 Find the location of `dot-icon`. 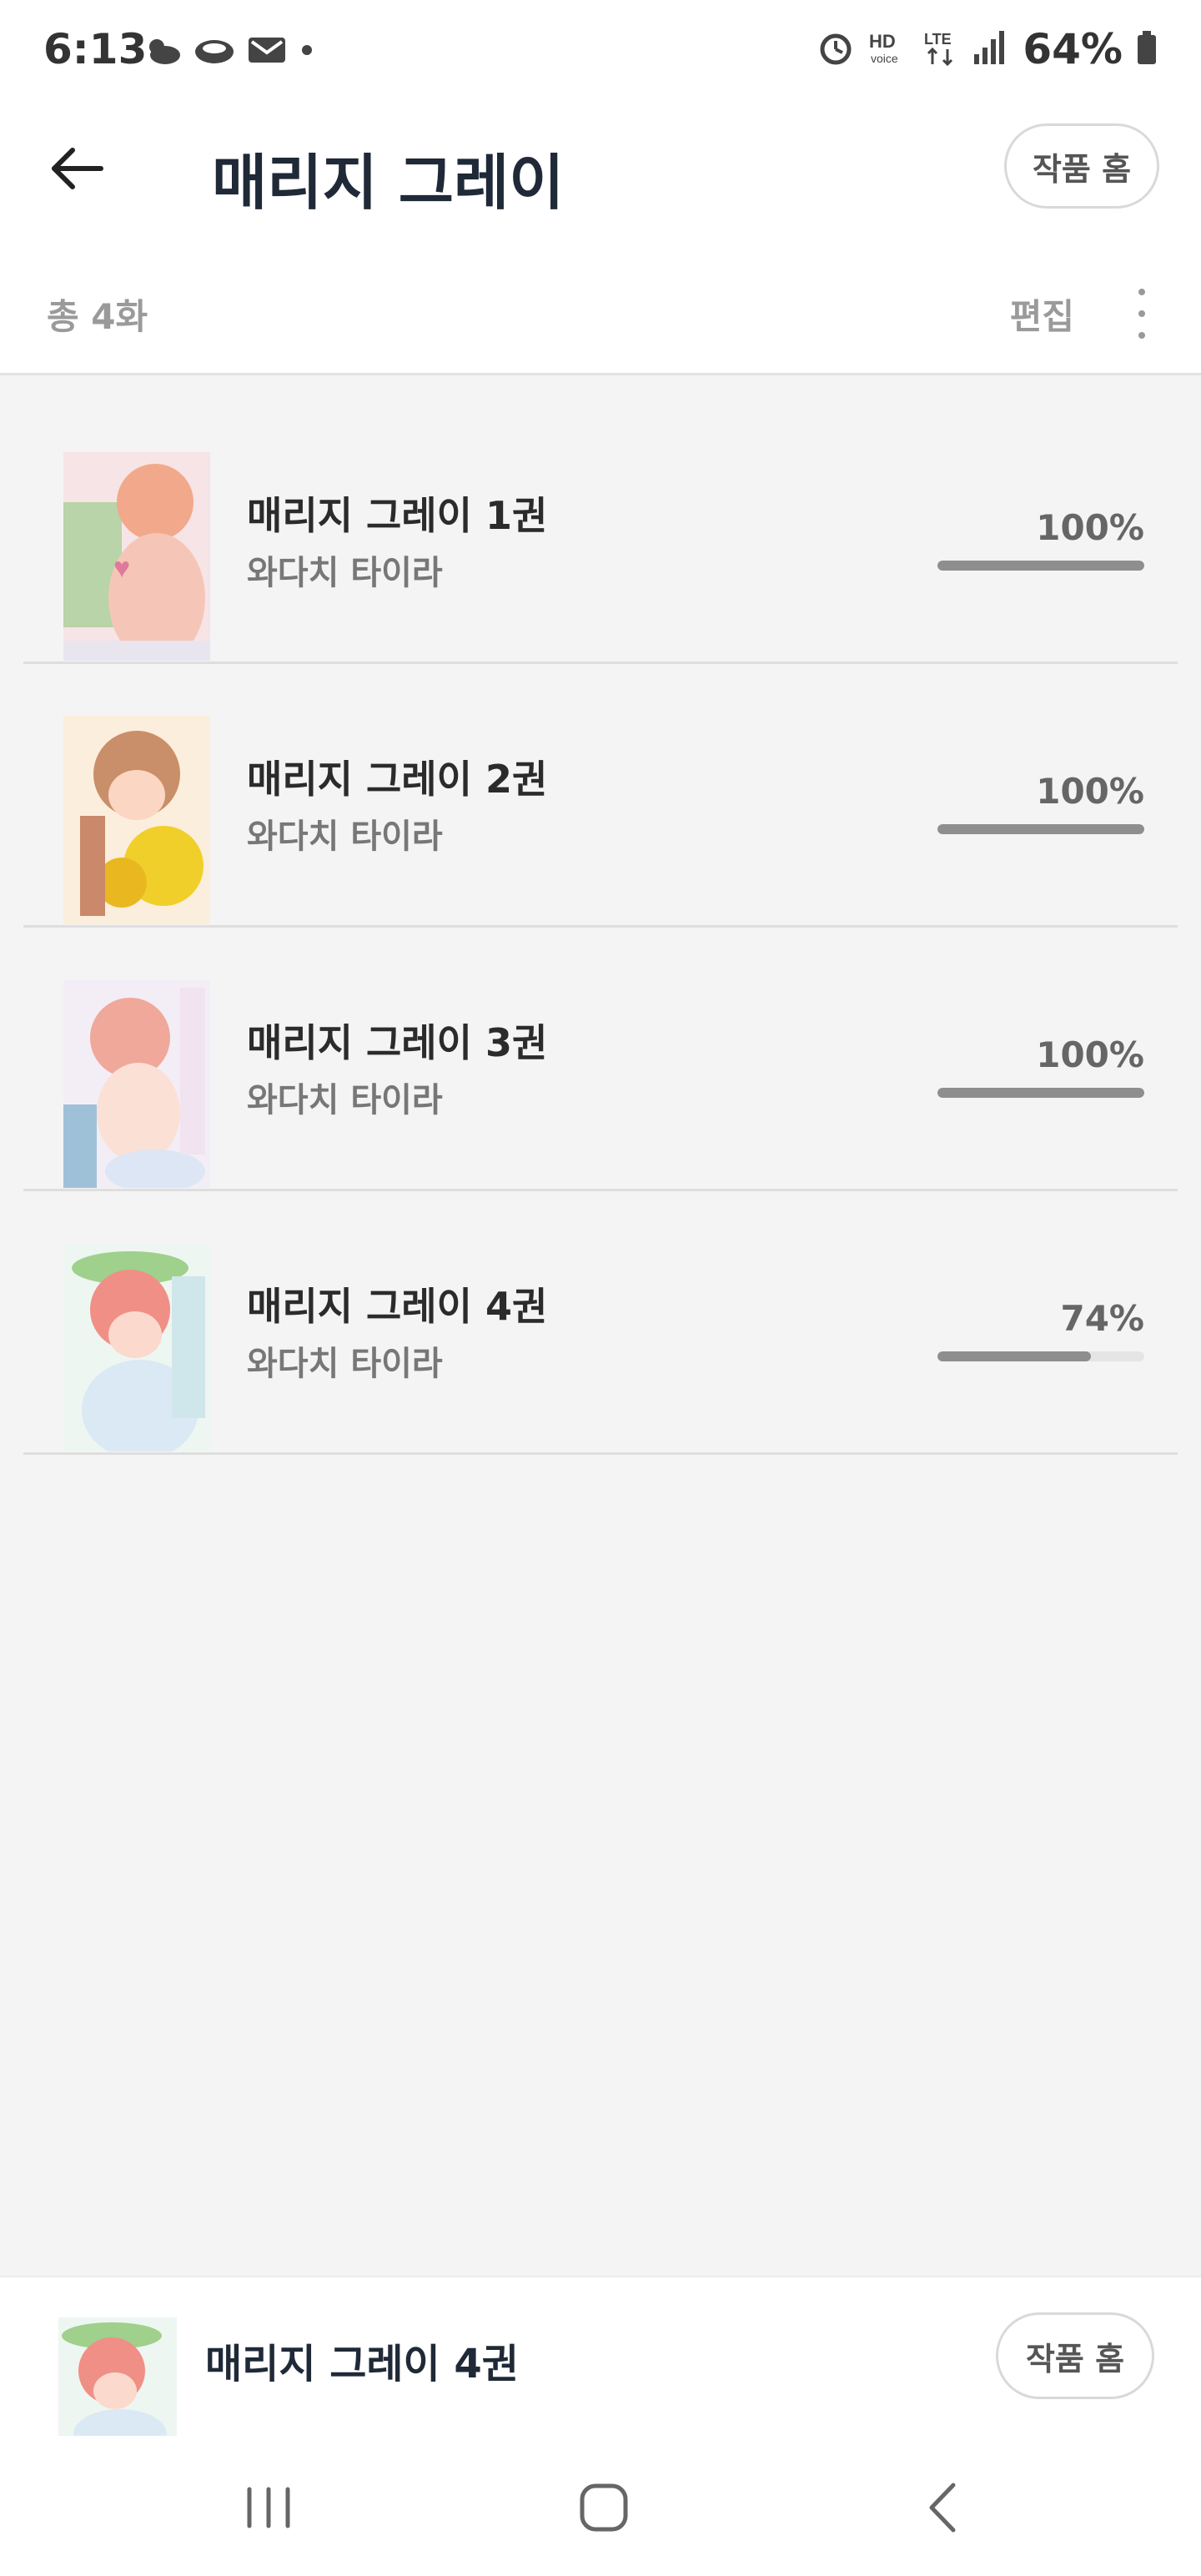

dot-icon is located at coordinates (307, 52).